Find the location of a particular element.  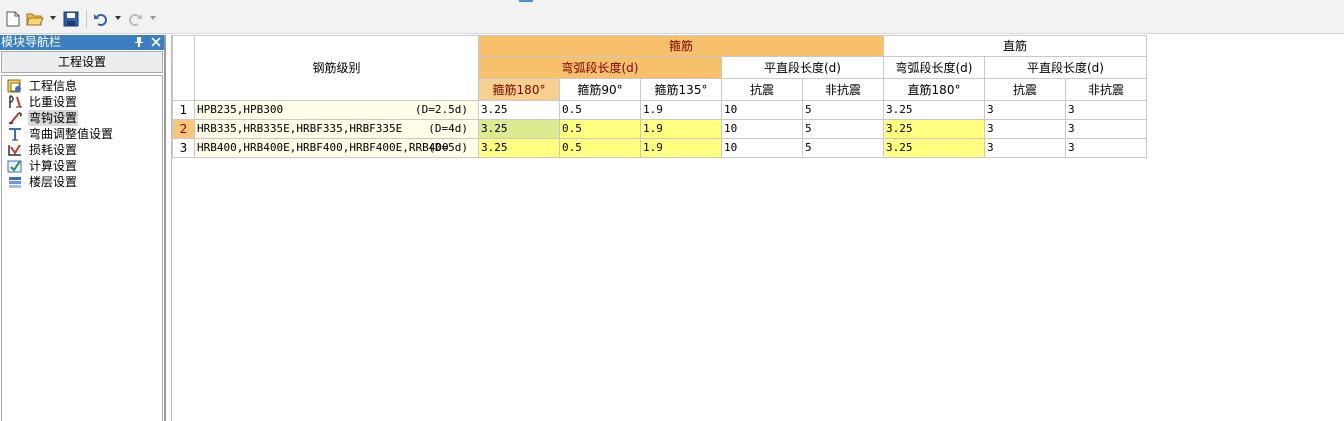

nav-item-hook: 弯钩设置 is located at coordinates (82, 118).